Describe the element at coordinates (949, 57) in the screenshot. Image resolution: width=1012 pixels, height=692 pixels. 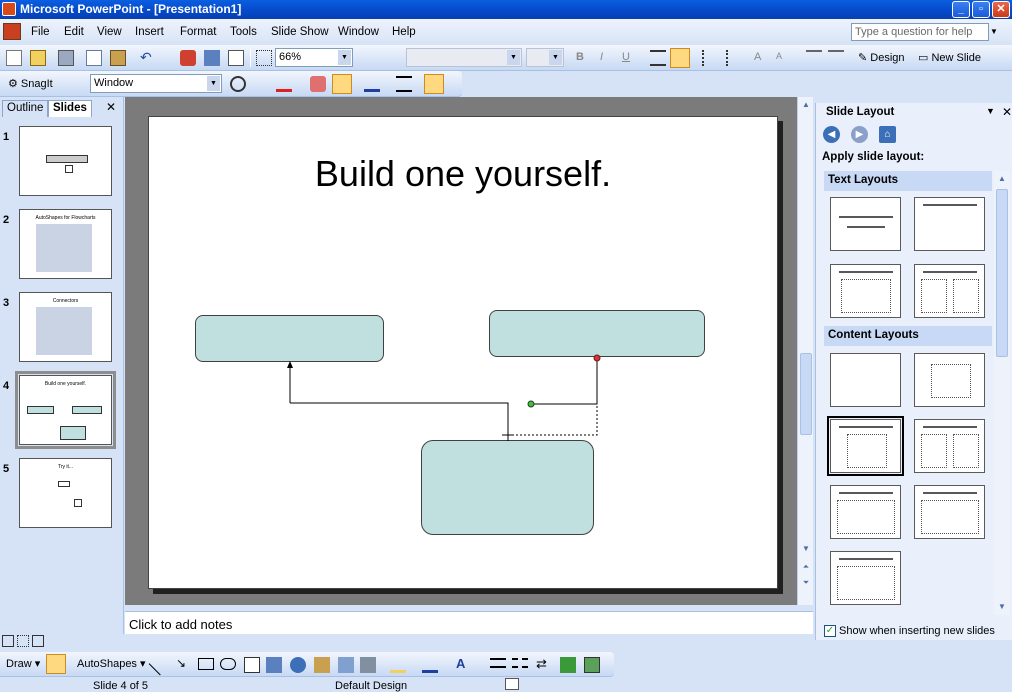
I see `new-slide-button: ▭ New Slide` at that location.